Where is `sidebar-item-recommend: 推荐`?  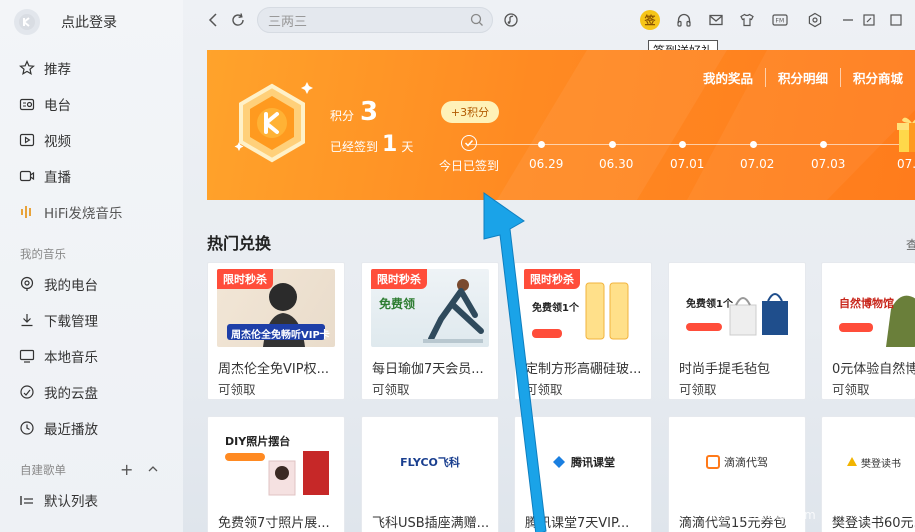 sidebar-item-recommend: 推荐 is located at coordinates (44, 68).